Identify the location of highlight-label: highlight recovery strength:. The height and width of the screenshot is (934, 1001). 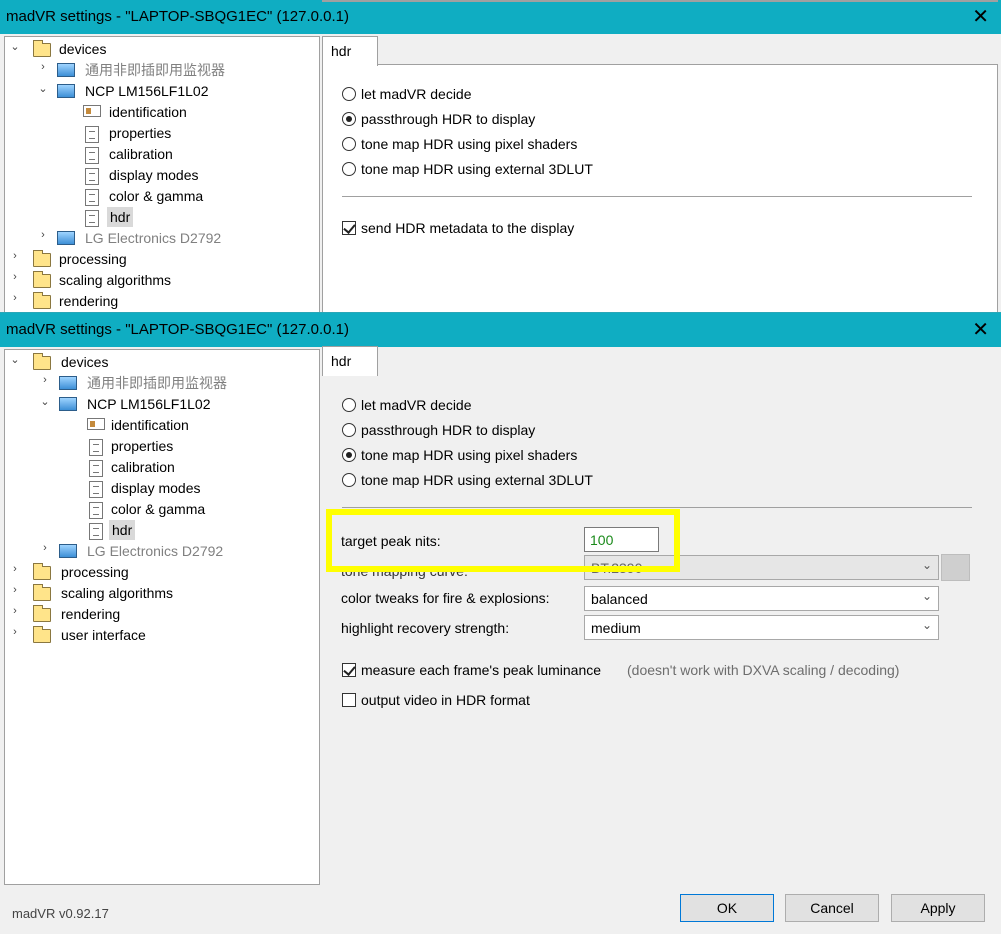
(425, 628).